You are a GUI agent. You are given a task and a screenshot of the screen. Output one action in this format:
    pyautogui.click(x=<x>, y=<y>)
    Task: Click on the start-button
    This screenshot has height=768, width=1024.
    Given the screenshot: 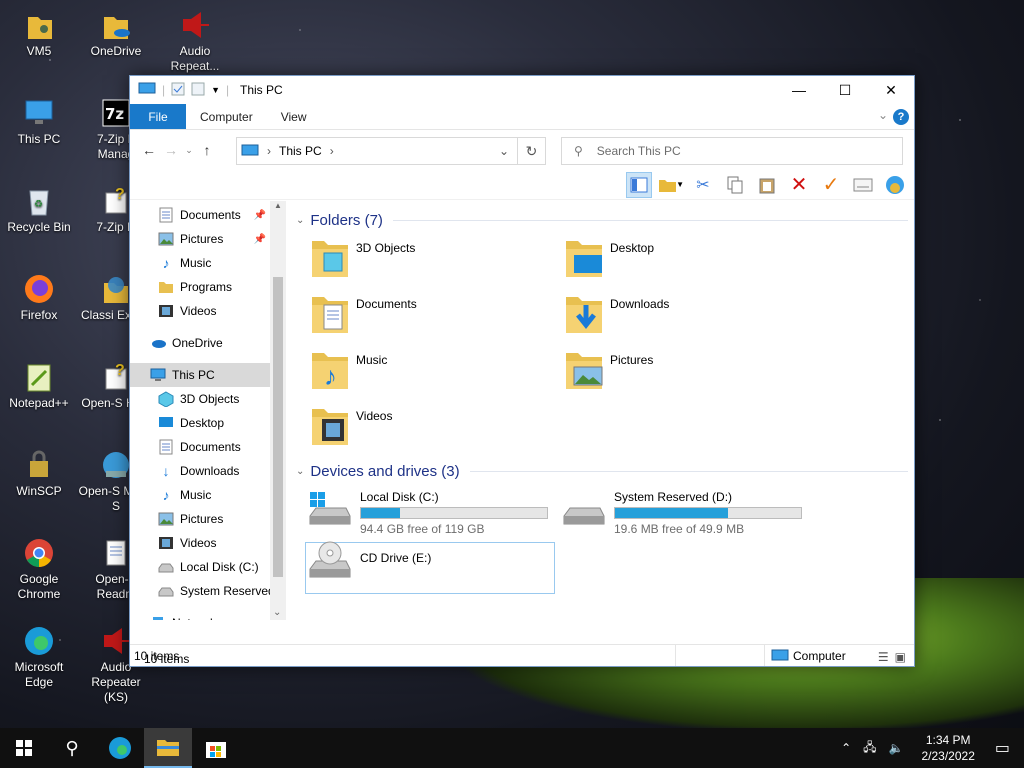 What is the action you would take?
    pyautogui.click(x=24, y=748)
    